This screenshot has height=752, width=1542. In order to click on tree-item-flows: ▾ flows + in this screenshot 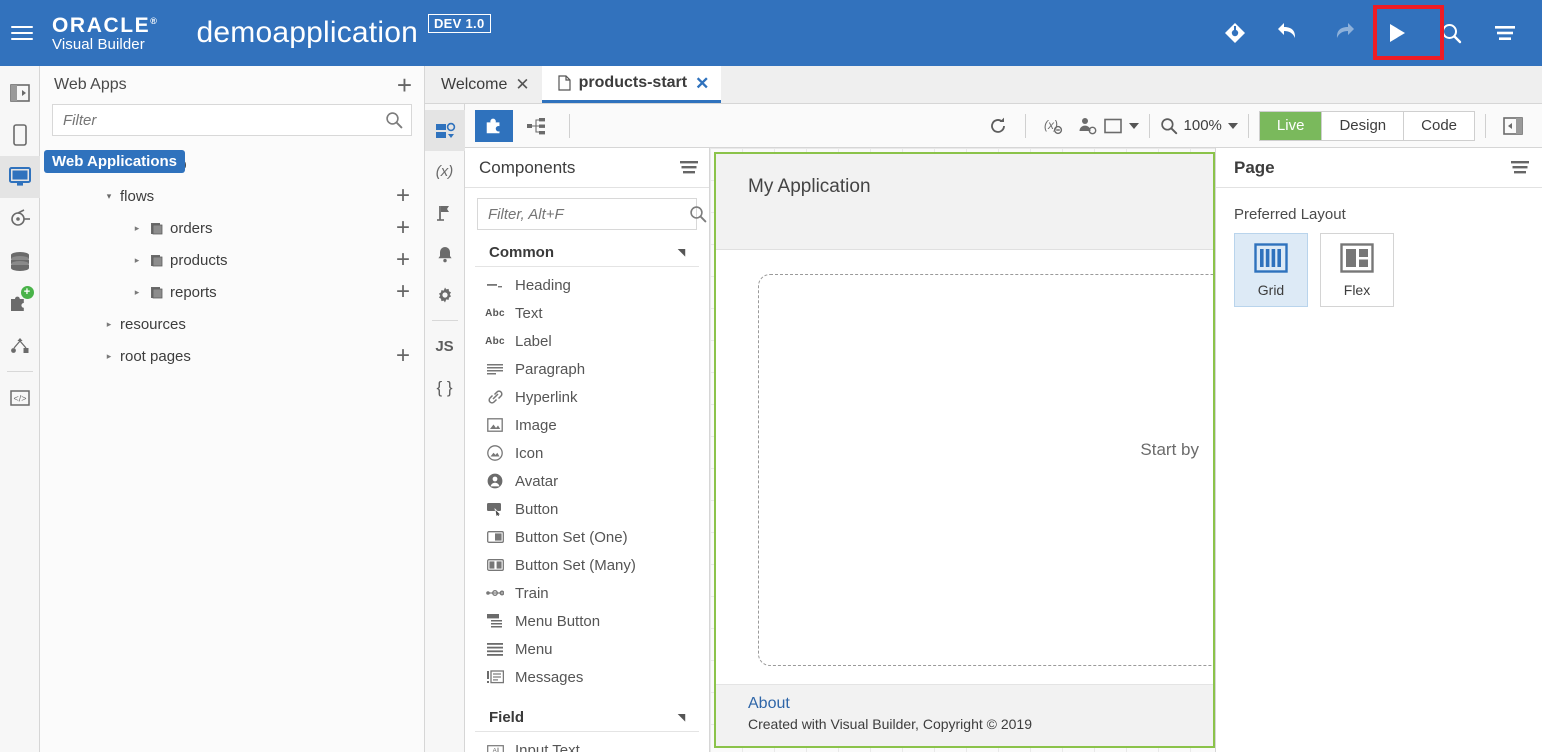, I will do `click(232, 196)`.